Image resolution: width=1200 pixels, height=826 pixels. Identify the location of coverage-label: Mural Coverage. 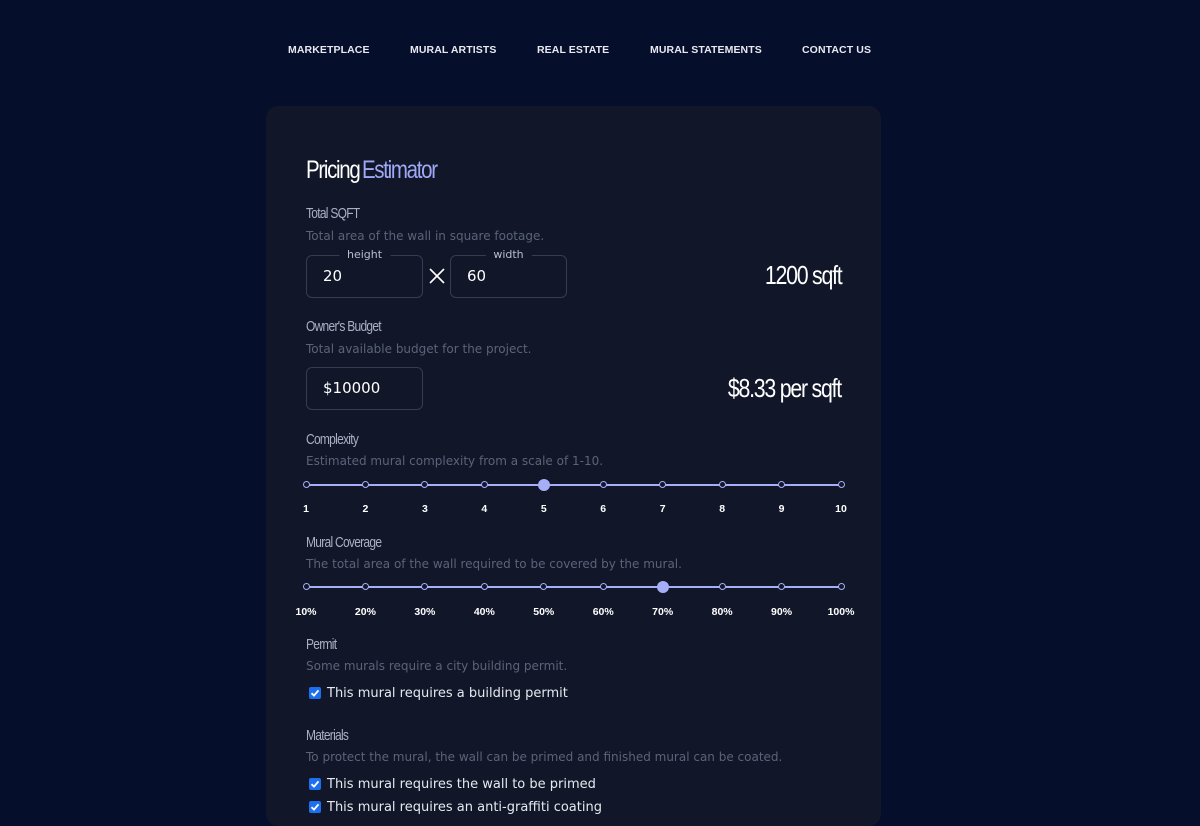
(344, 542).